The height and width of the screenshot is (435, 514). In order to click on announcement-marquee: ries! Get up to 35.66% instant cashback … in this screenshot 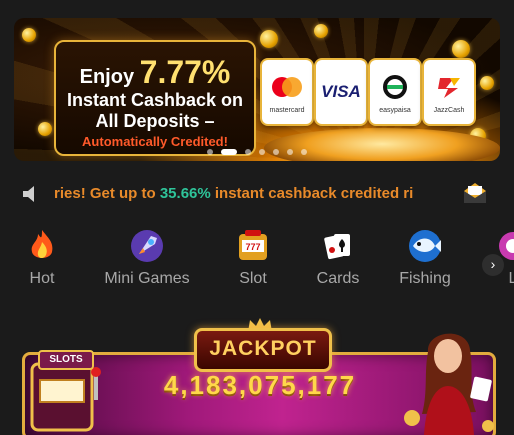, I will do `click(257, 193)`.